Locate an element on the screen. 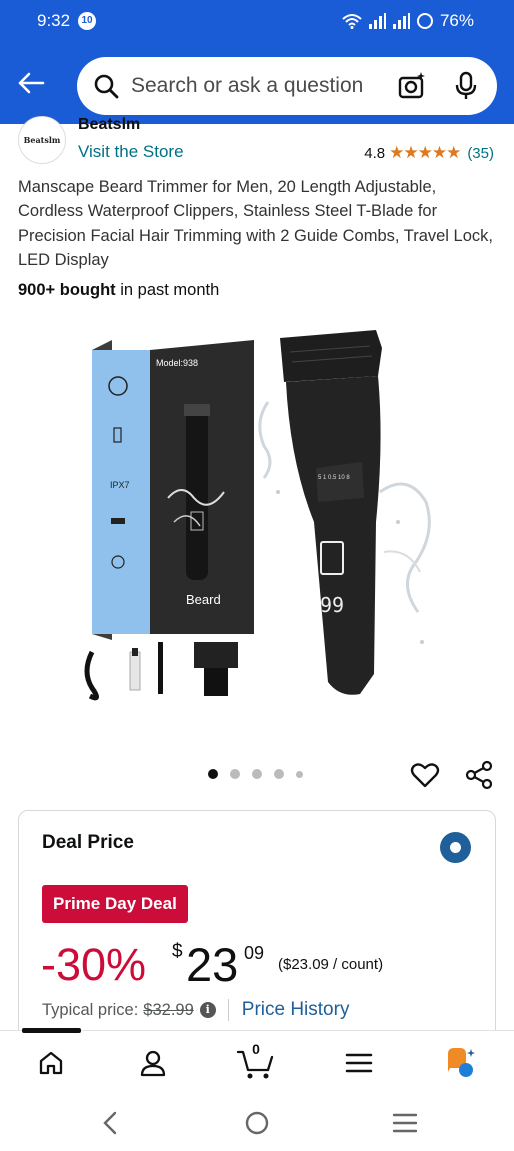 The width and height of the screenshot is (514, 1151). microphone-icon is located at coordinates (466, 86).